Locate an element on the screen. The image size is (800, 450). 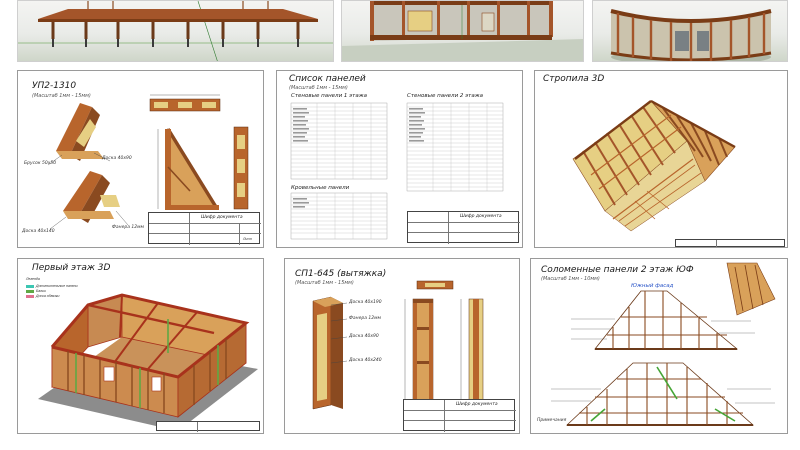
wall-frame-thumbnail is located at coordinates (462, 31).